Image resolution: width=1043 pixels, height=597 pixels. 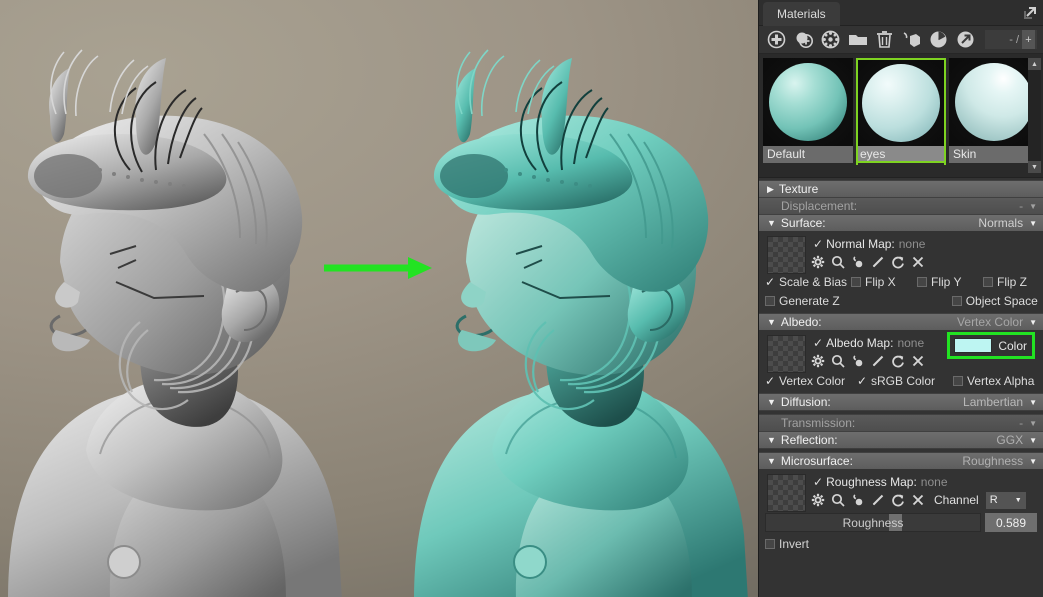 What do you see at coordinates (818, 482) in the screenshot?
I see `roughness-map-checkbox: ✓` at bounding box center [818, 482].